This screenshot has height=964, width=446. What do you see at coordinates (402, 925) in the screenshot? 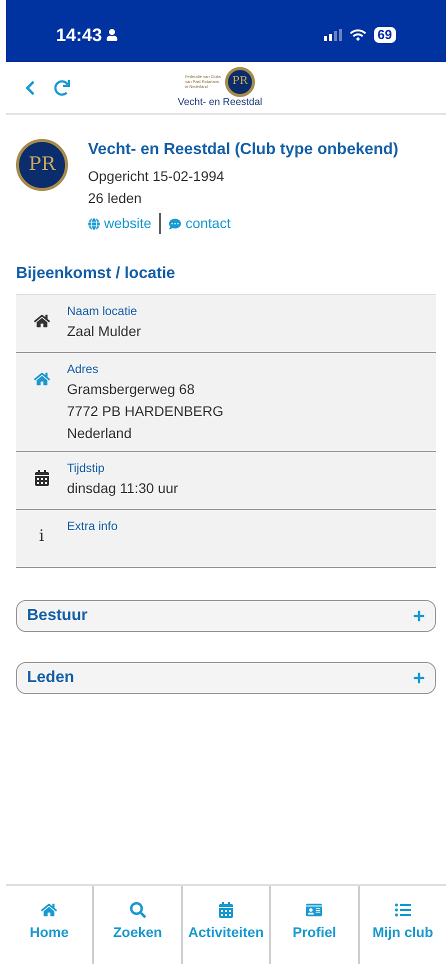
I see `tab-button: Mijn club` at bounding box center [402, 925].